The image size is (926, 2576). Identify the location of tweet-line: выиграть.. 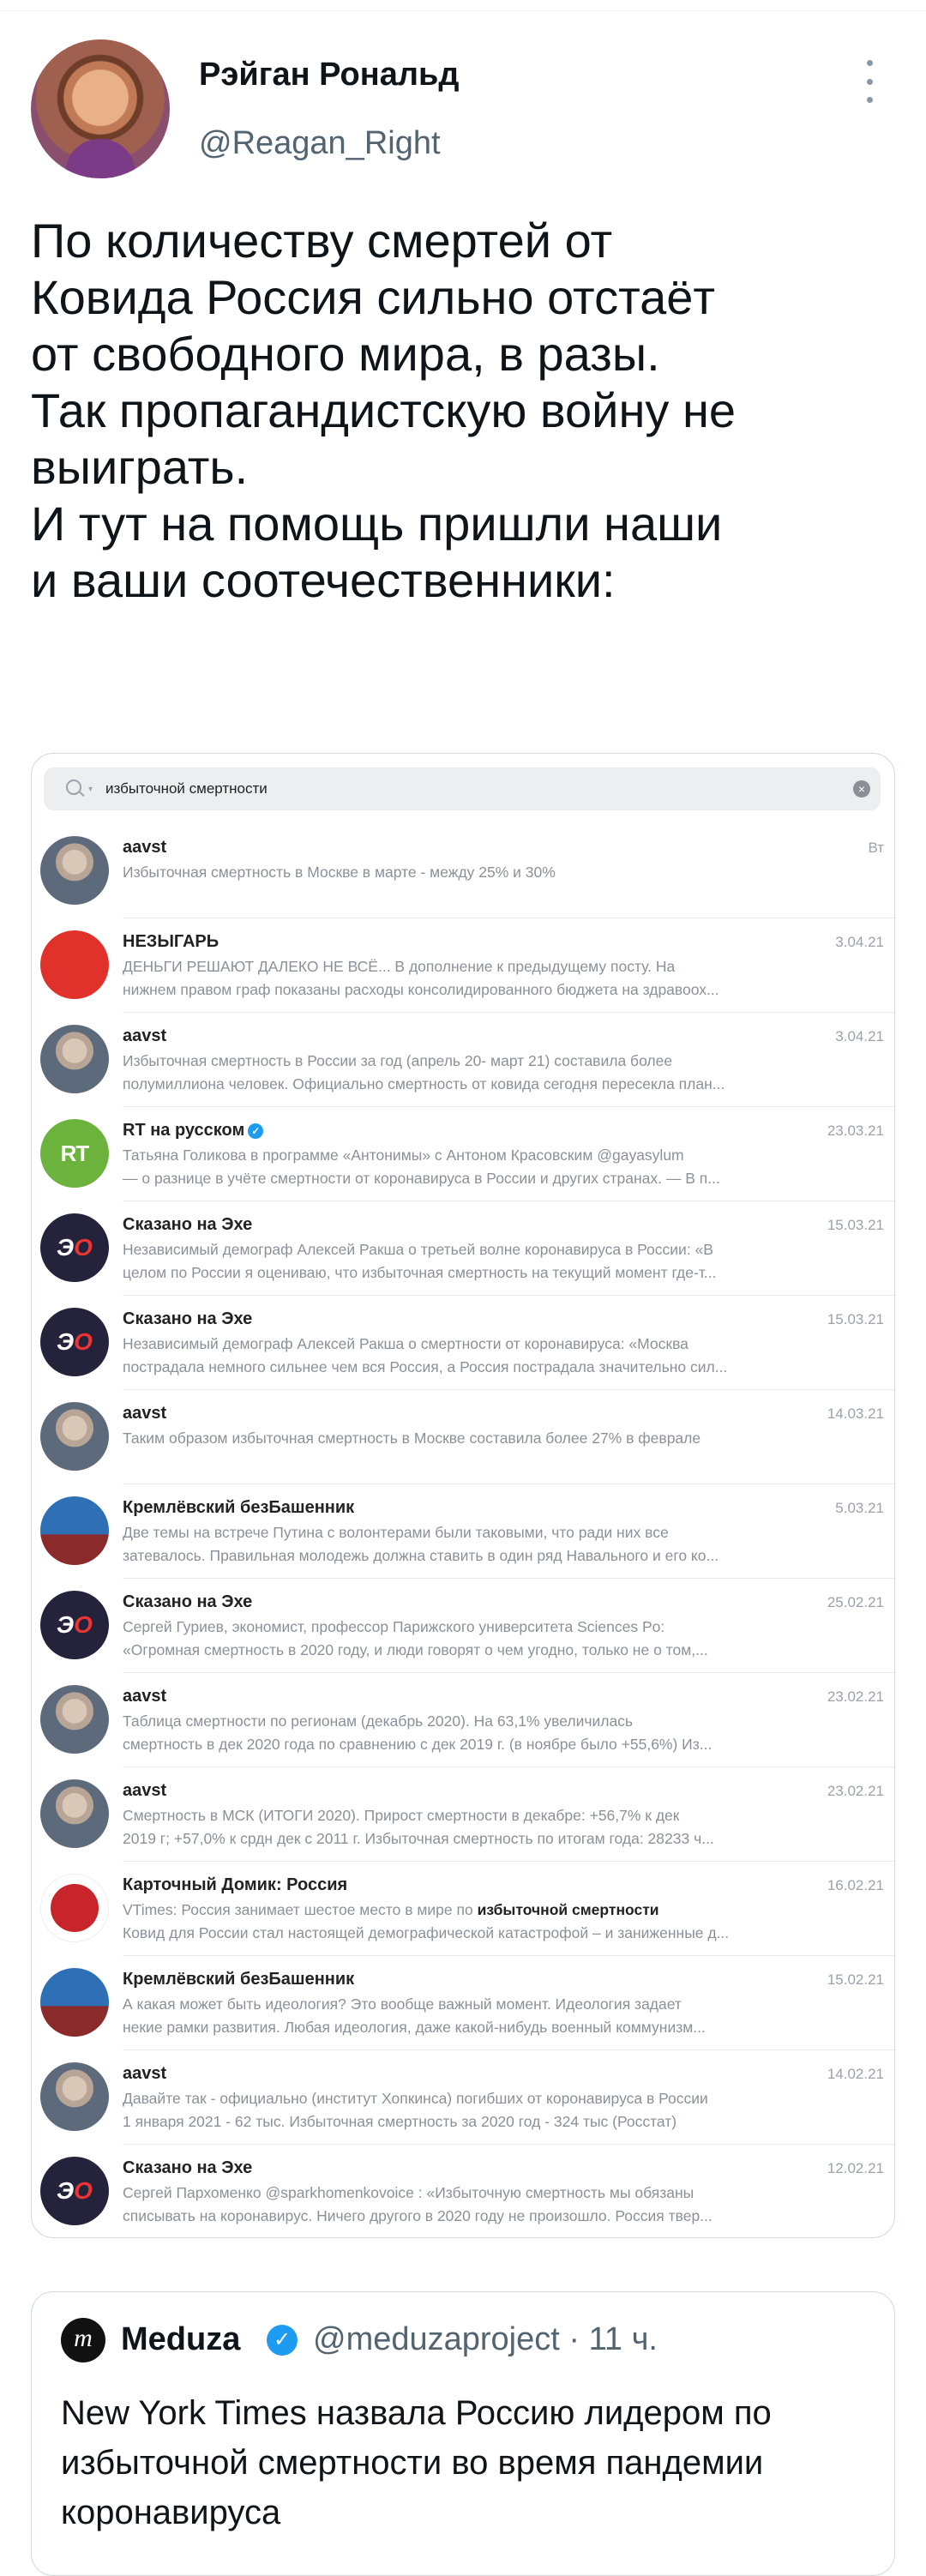
(140, 467).